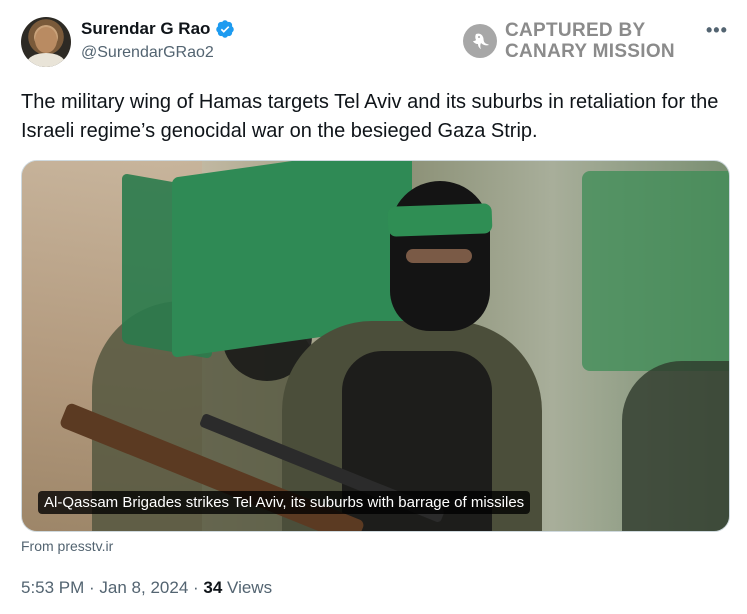  Describe the element at coordinates (145, 29) in the screenshot. I see `author-name: Surendar G Rao` at that location.